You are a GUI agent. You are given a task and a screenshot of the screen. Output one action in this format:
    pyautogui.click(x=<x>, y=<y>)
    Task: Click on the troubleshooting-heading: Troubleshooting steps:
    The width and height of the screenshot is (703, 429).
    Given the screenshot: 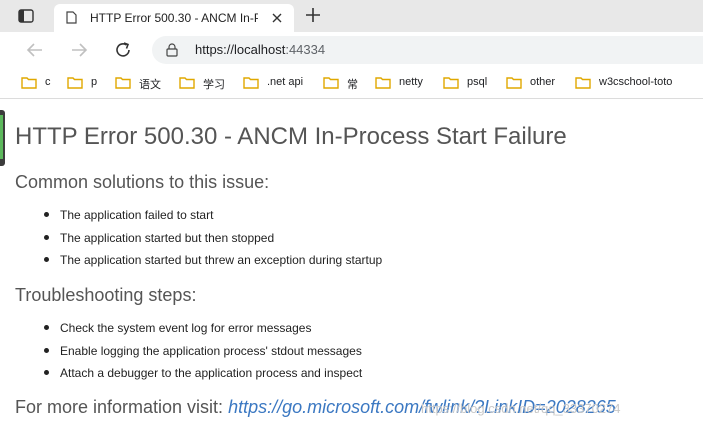 What is the action you would take?
    pyautogui.click(x=106, y=295)
    